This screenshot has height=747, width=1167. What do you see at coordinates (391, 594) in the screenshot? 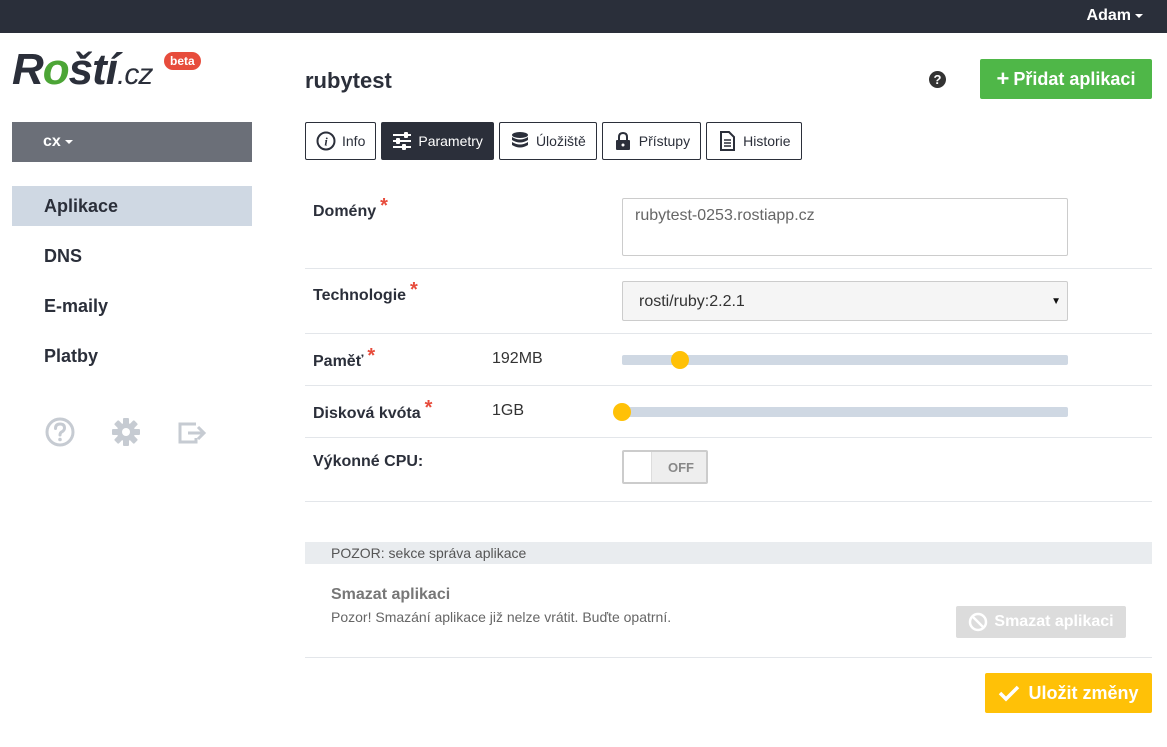
I see `delete-app-title: Smazat aplikaci` at bounding box center [391, 594].